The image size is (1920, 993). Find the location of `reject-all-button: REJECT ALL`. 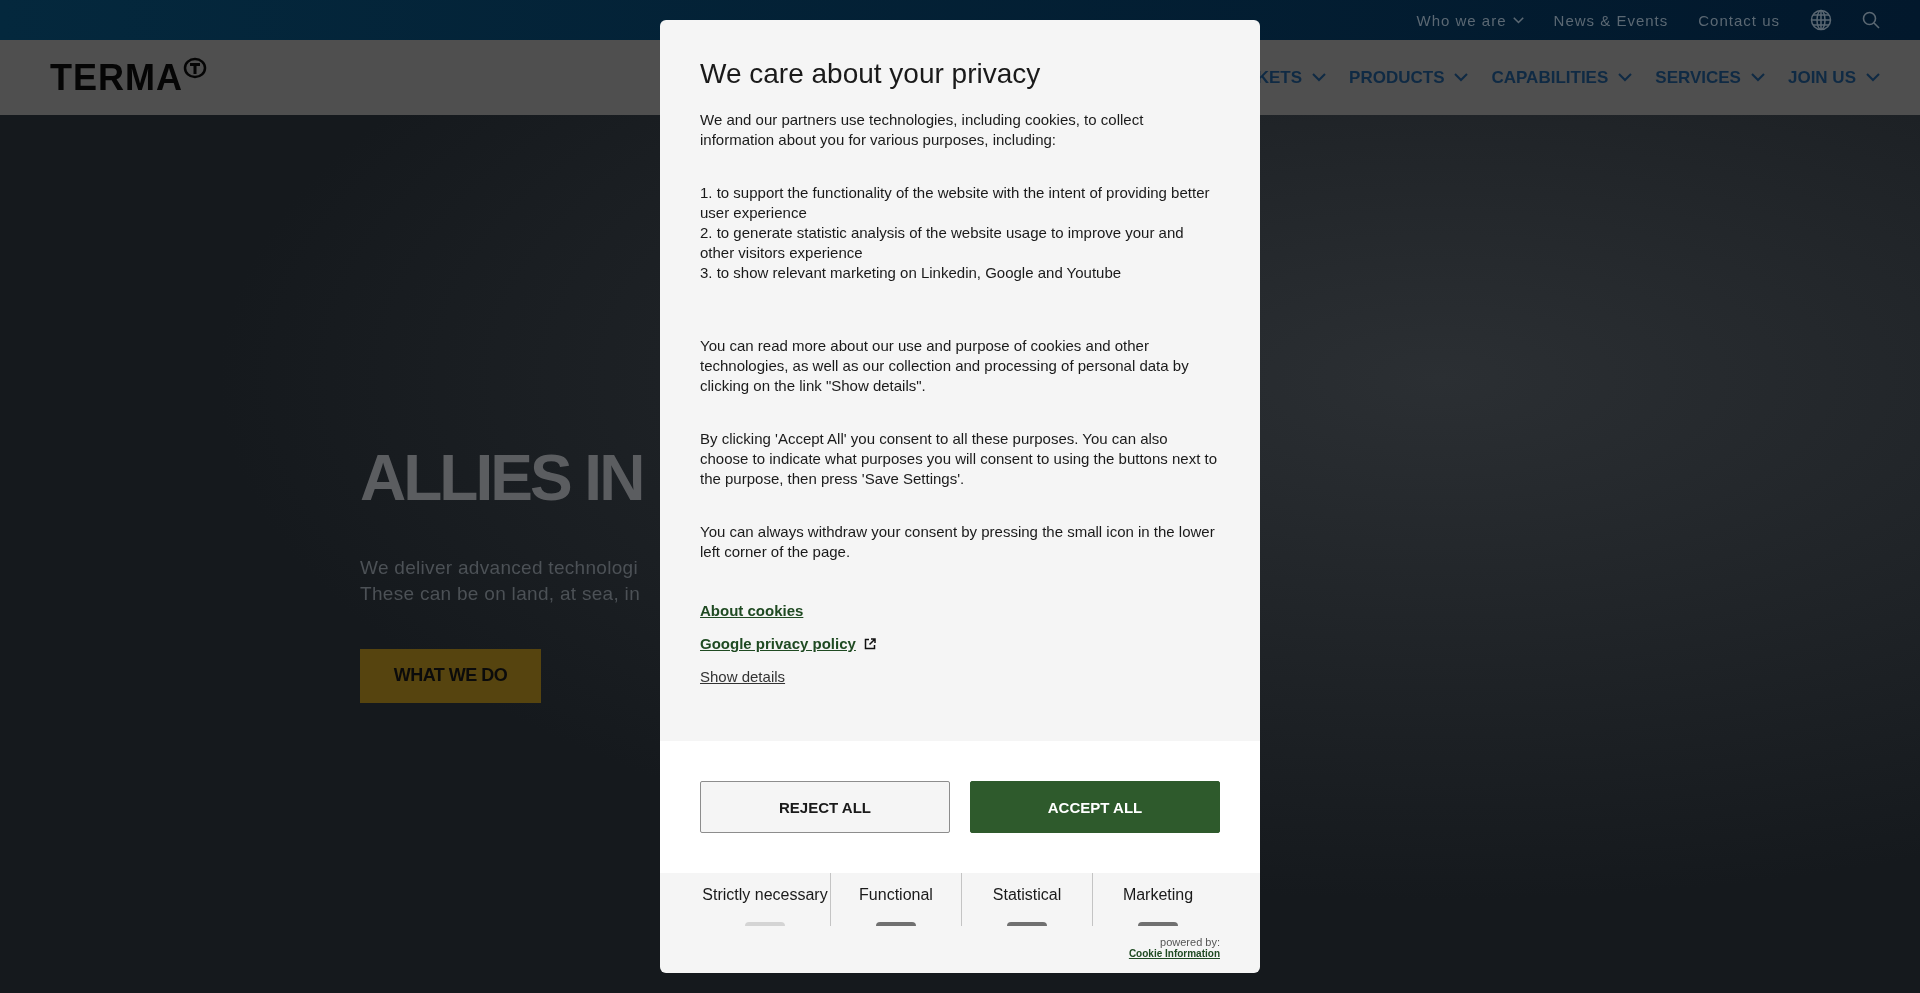

reject-all-button: REJECT ALL is located at coordinates (825, 807).